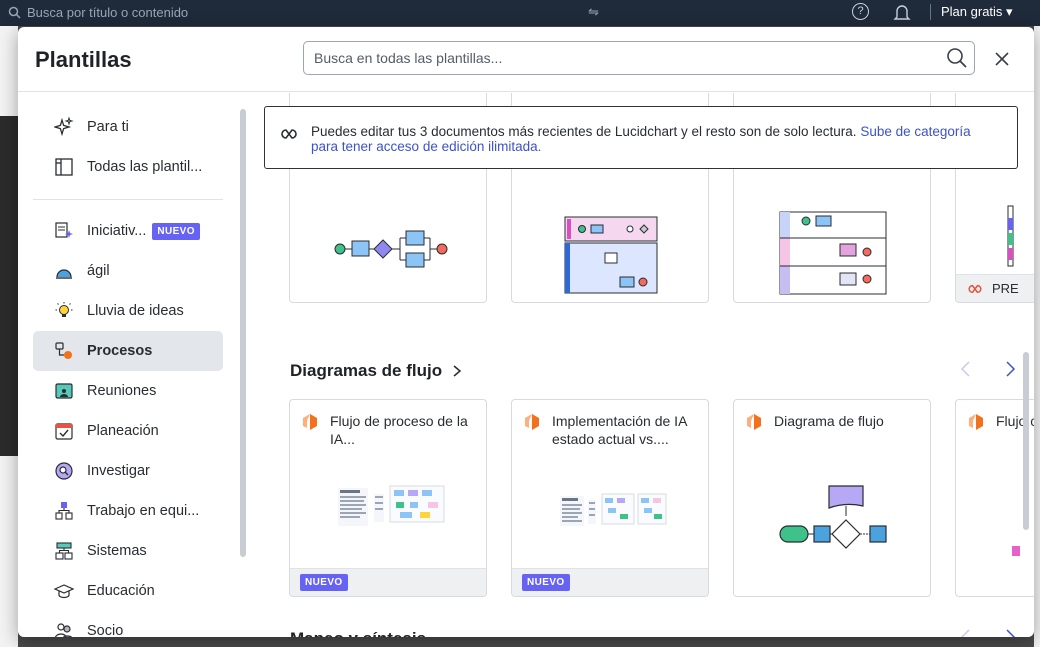 This screenshot has width=1040, height=647. What do you see at coordinates (108, 12) in the screenshot?
I see `app-search-placeholder: Busca por título o contenido` at bounding box center [108, 12].